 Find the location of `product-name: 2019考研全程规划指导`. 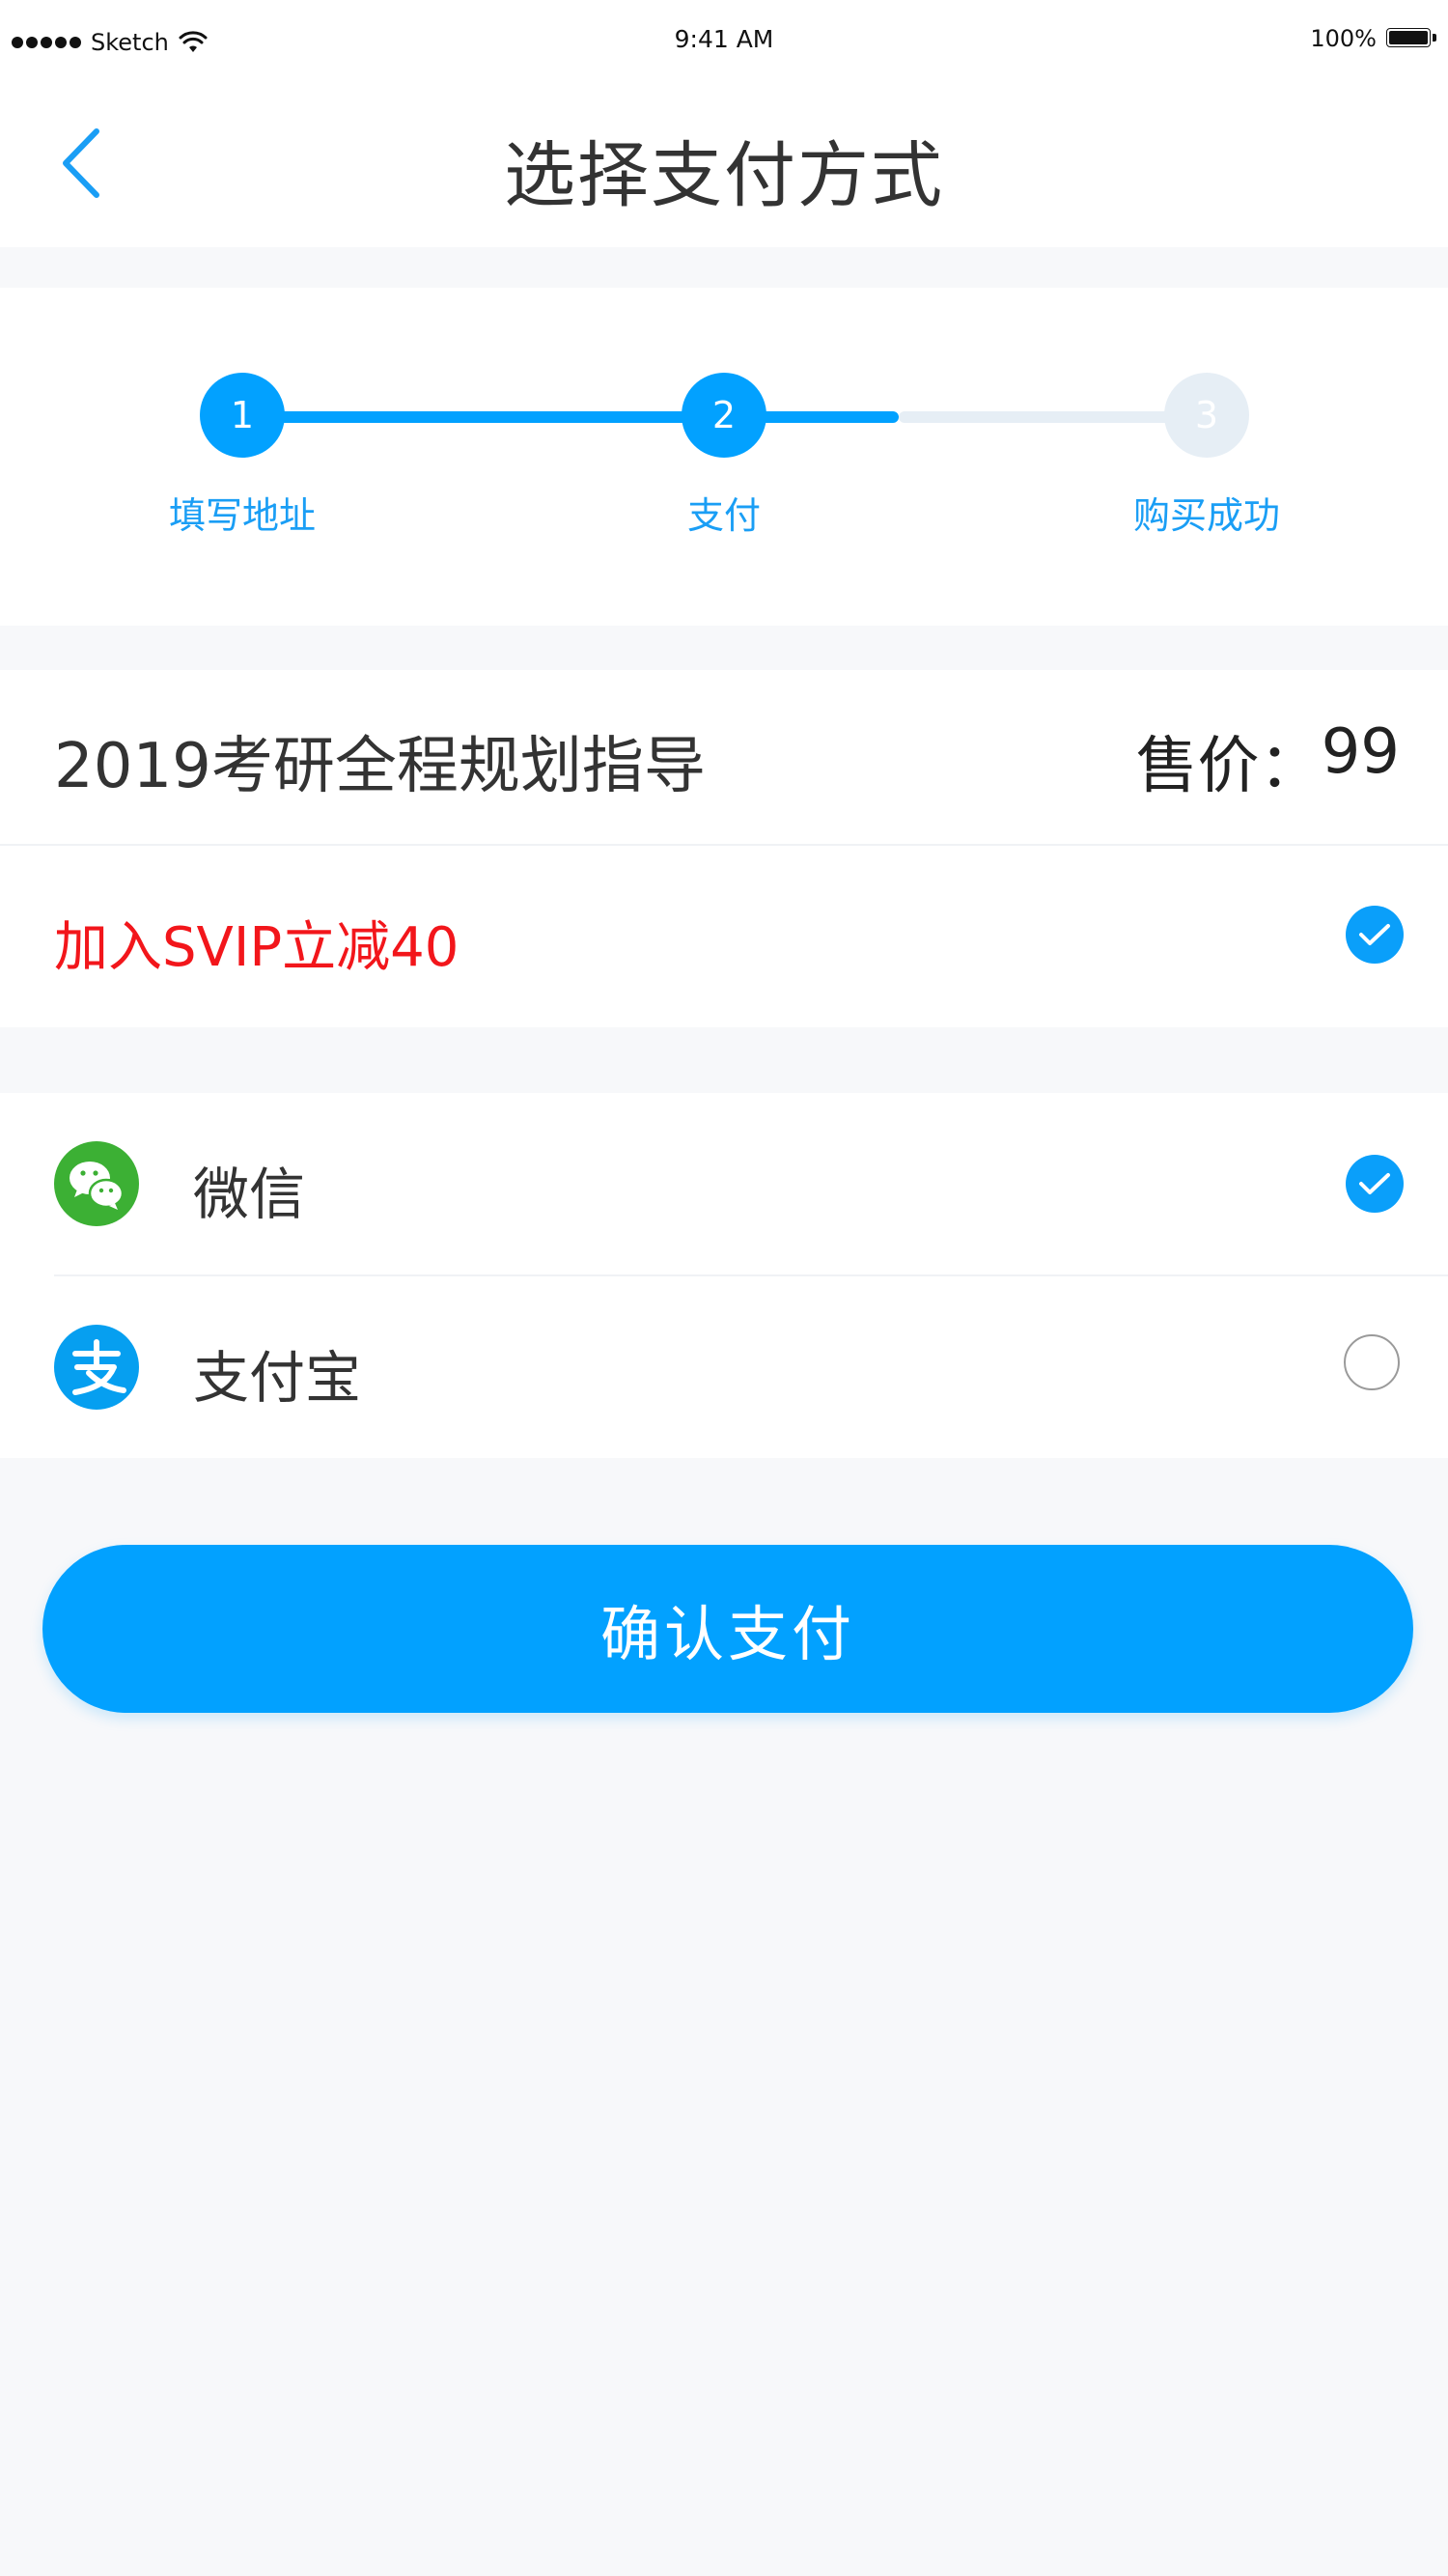

product-name: 2019考研全程规划指导 is located at coordinates (380, 767).